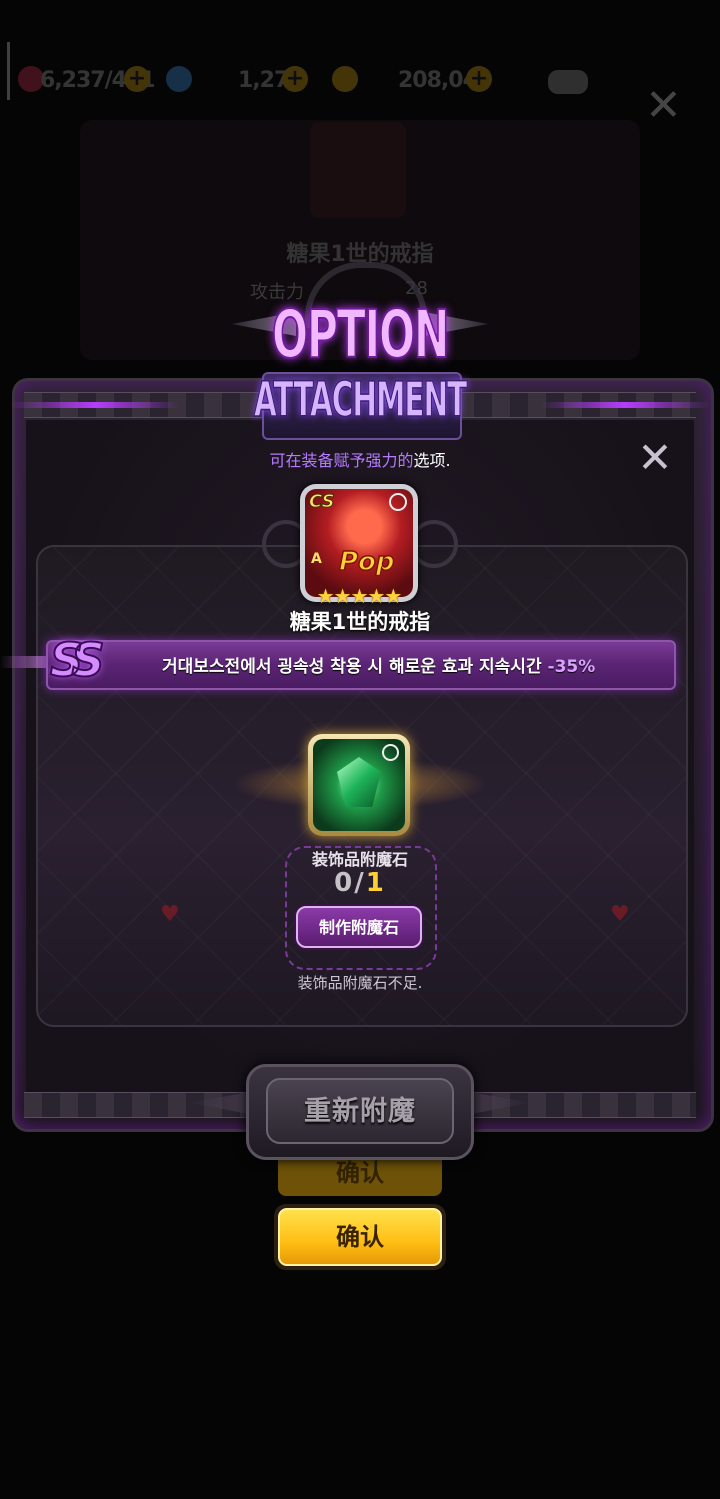 This screenshot has height=1499, width=720. I want to click on popup-subtitle: 可在装备赋予强力的选项., so click(360, 459).